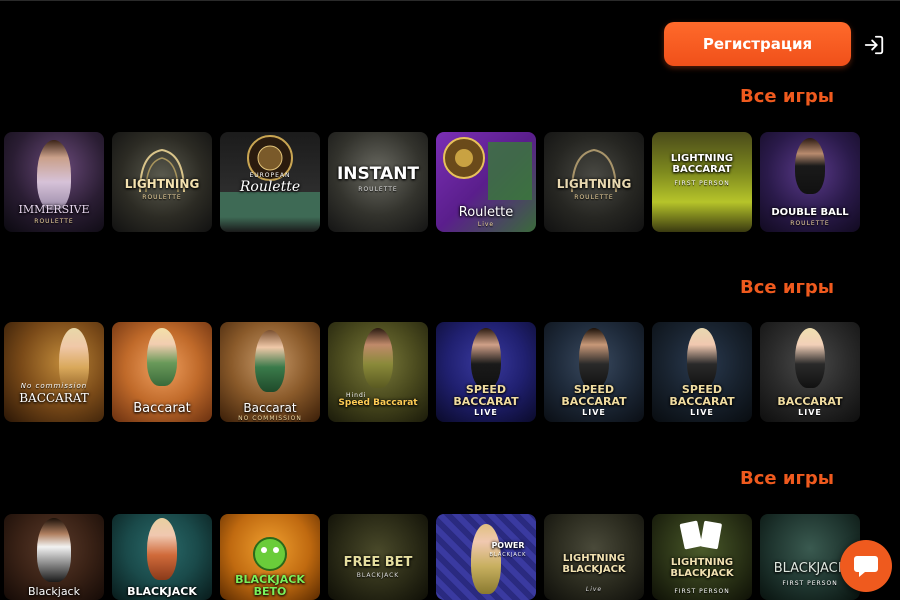  I want to click on game-tile: POWER BLACKJACK, so click(486, 557).